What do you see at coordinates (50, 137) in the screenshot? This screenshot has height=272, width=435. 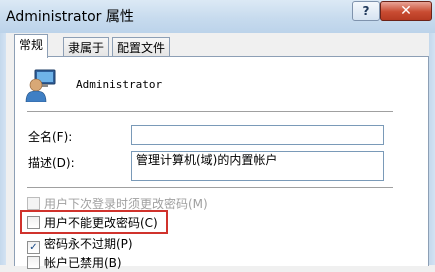 I see `full-name-label: 全名(F):` at bounding box center [50, 137].